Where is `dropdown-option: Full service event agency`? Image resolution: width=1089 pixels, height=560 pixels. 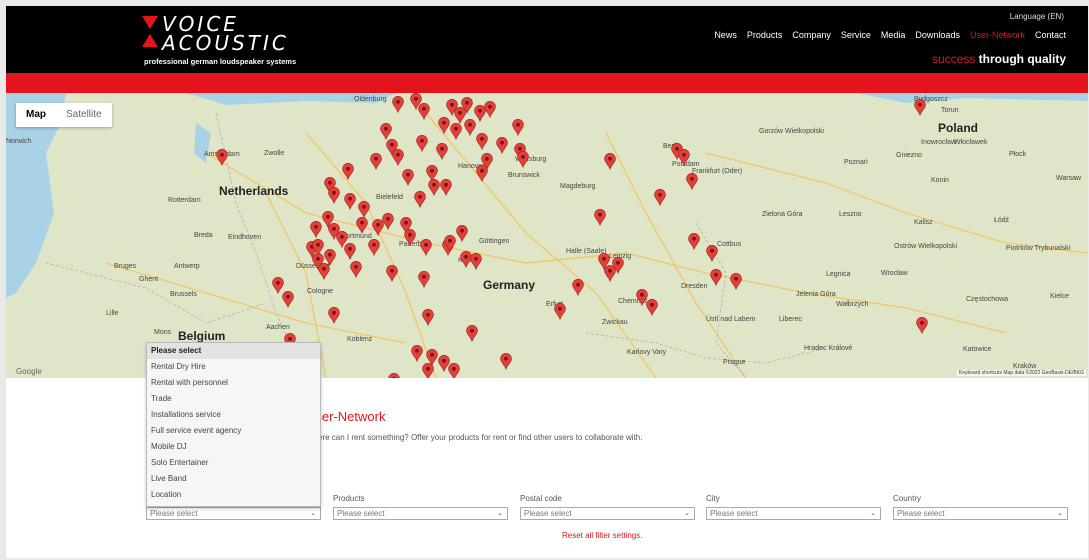
dropdown-option: Full service event agency is located at coordinates (233, 431).